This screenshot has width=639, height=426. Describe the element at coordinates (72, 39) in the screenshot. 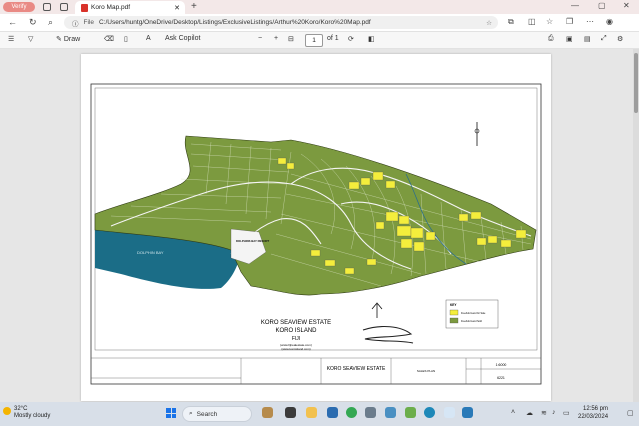

I see `draw-label: Draw` at that location.